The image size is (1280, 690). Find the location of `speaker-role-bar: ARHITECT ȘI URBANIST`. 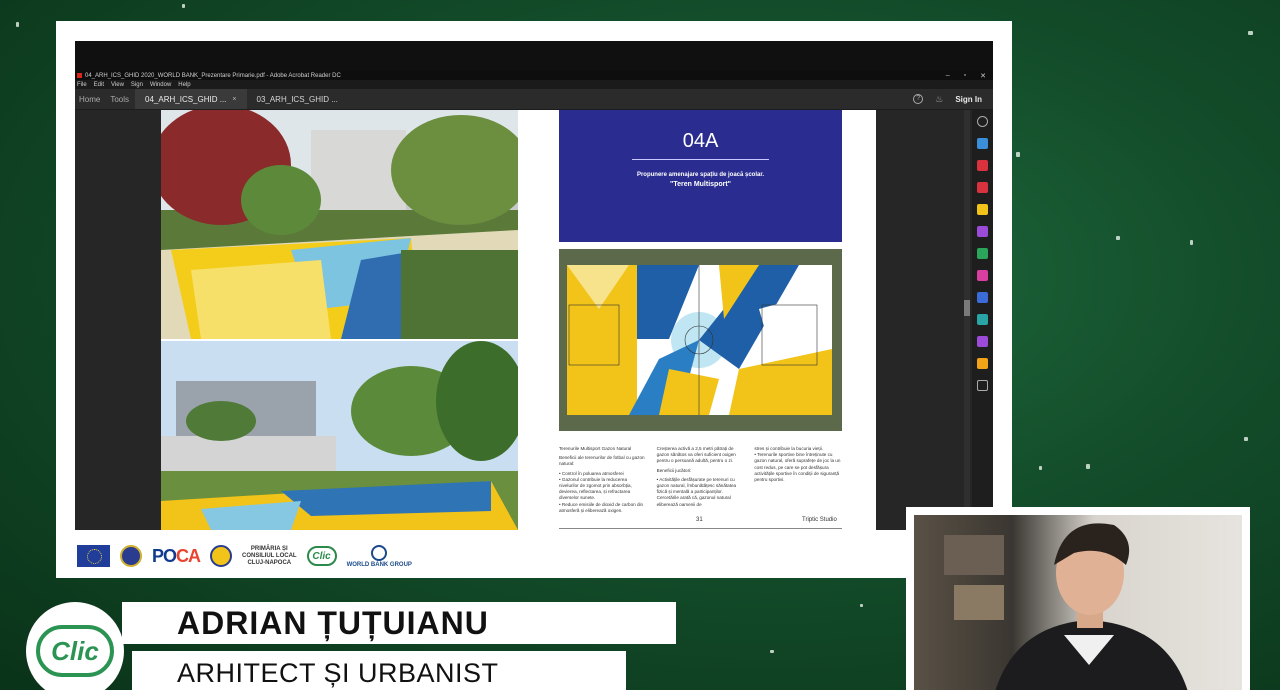

speaker-role-bar: ARHITECT ȘI URBANIST is located at coordinates (379, 670).